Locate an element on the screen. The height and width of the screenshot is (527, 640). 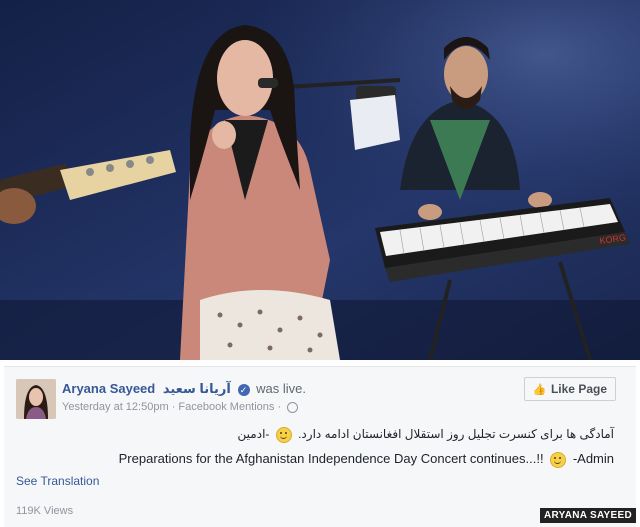
verified-badge-icon: ✓ is located at coordinates (243, 389).